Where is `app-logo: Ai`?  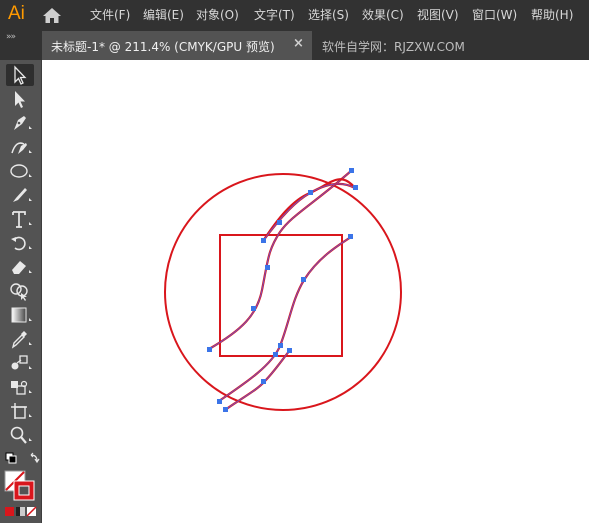 app-logo: Ai is located at coordinates (16, 13).